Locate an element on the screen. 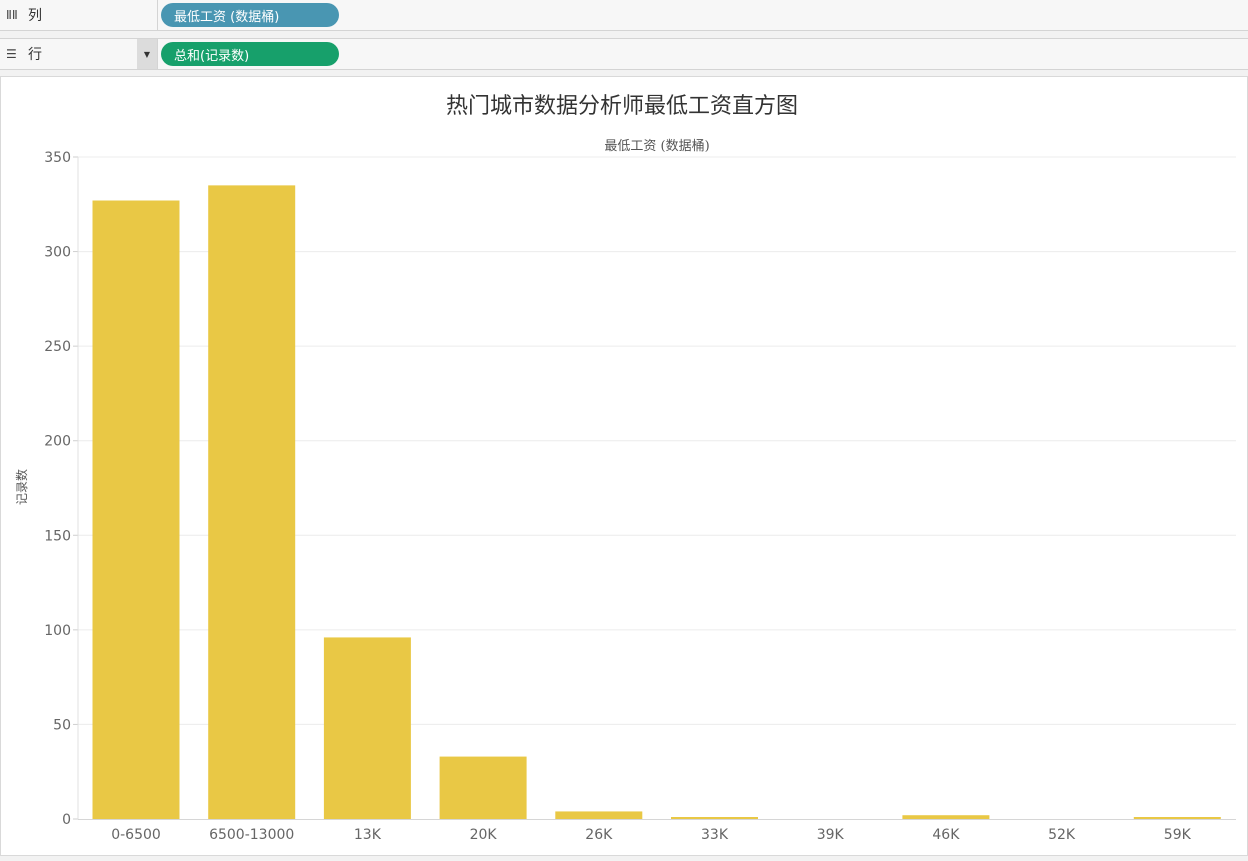 This screenshot has width=1248, height=861. y-axis: 0 50 100 150 200 250 300 350 is located at coordinates (61, 489).